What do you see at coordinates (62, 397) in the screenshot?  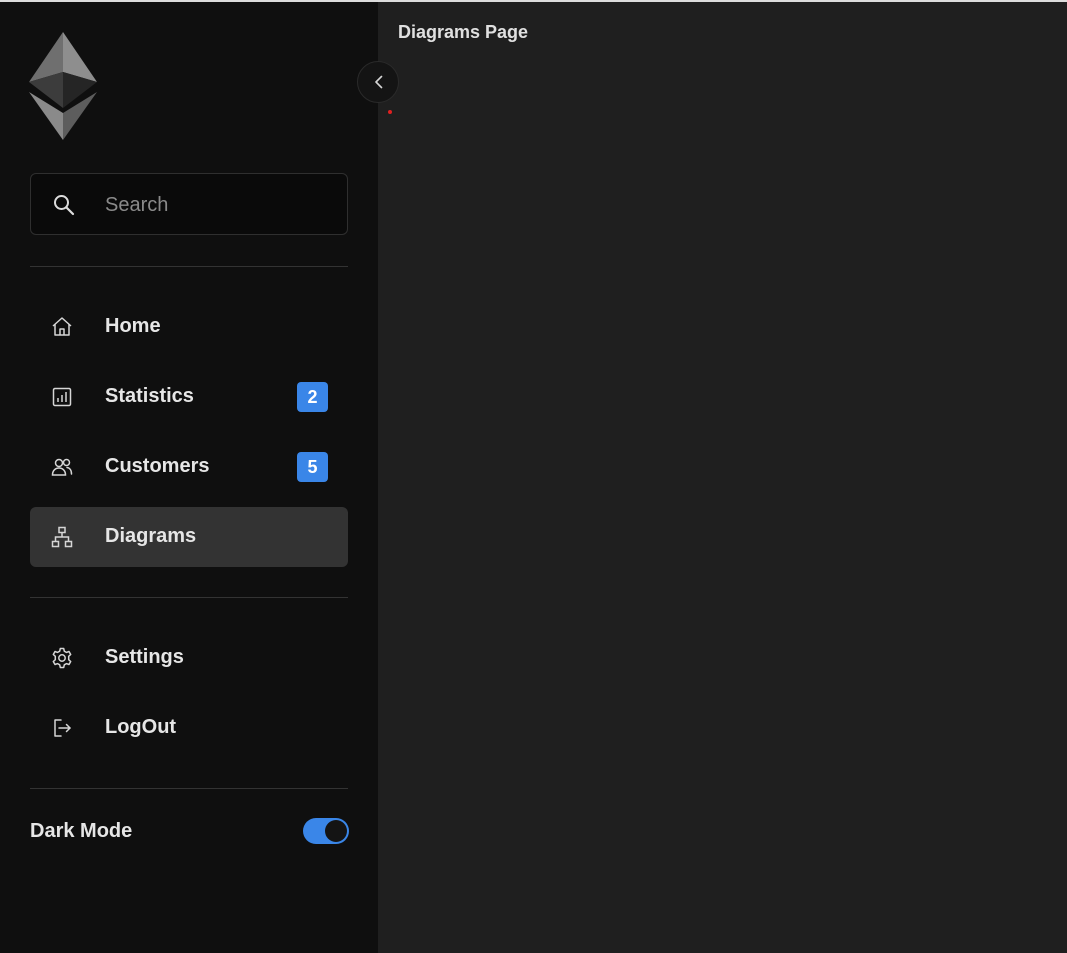 I see `chart-icon` at bounding box center [62, 397].